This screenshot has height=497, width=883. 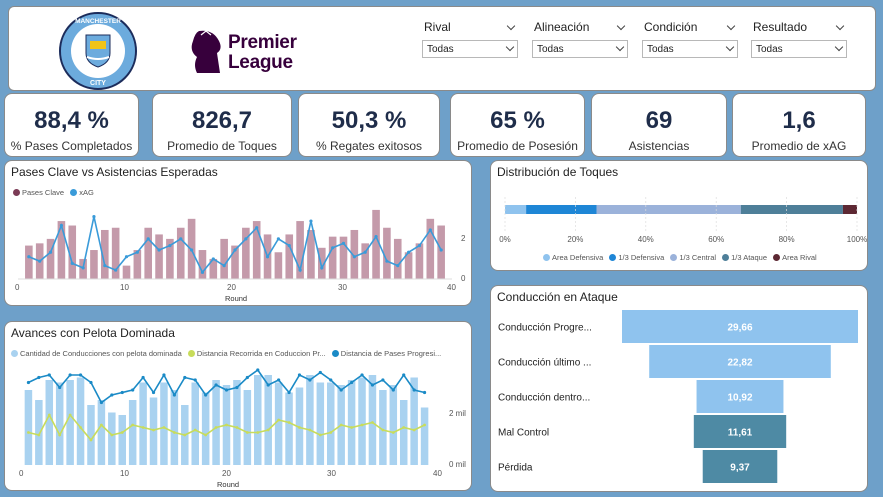 What do you see at coordinates (716, 239) in the screenshot?
I see `x-tick: 60%` at bounding box center [716, 239].